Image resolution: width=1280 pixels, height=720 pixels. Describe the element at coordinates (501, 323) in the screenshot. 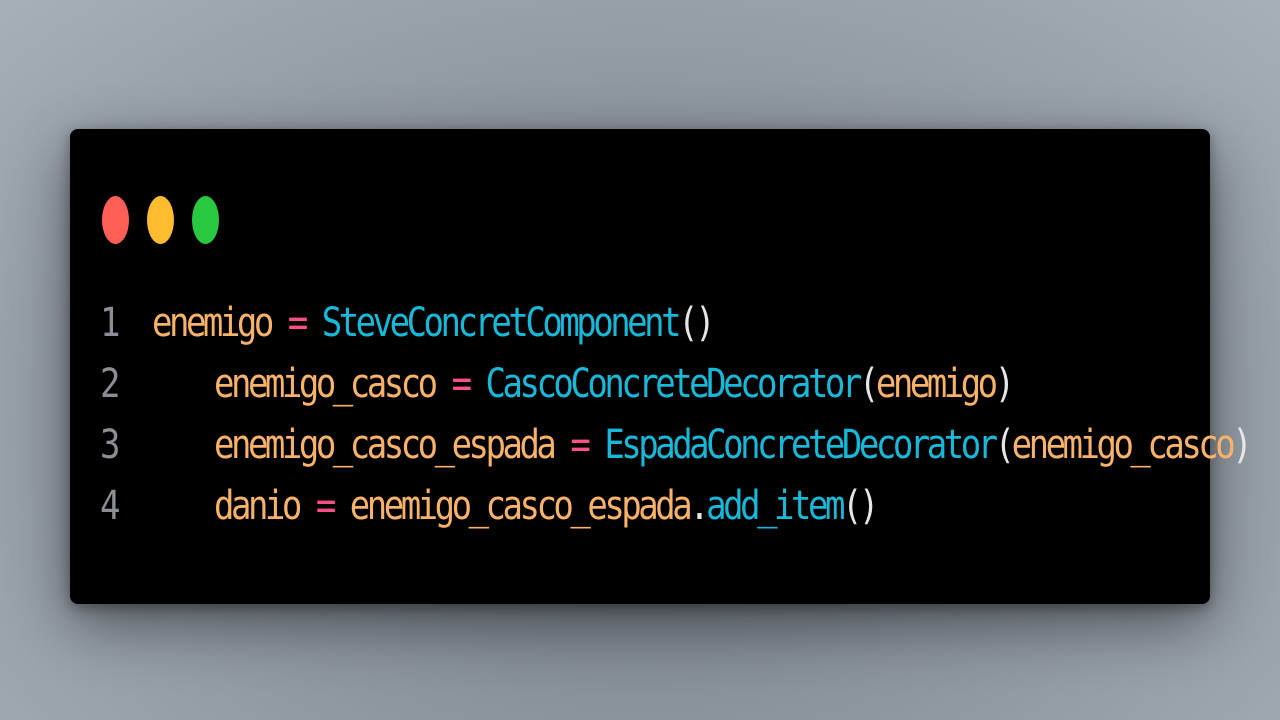

I see `class-token: SteveConcretComponent` at that location.